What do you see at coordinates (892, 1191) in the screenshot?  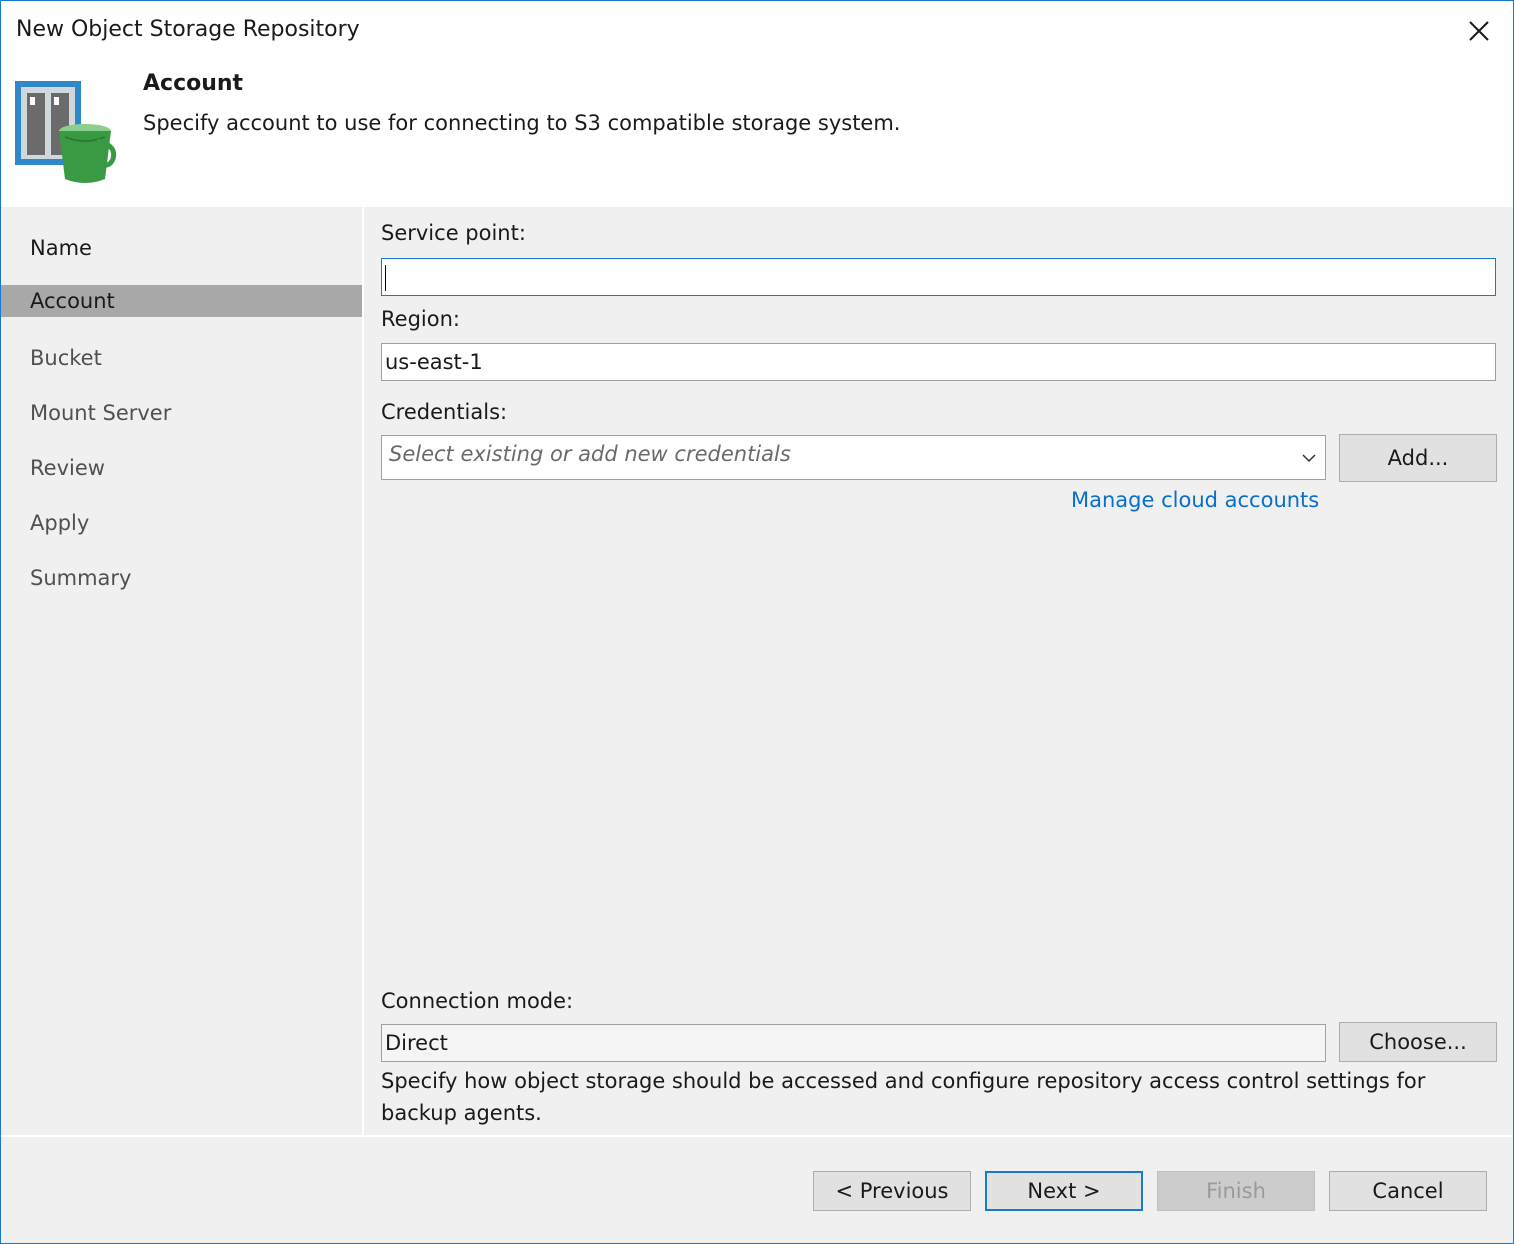 I see `previous-button: < Previous` at bounding box center [892, 1191].